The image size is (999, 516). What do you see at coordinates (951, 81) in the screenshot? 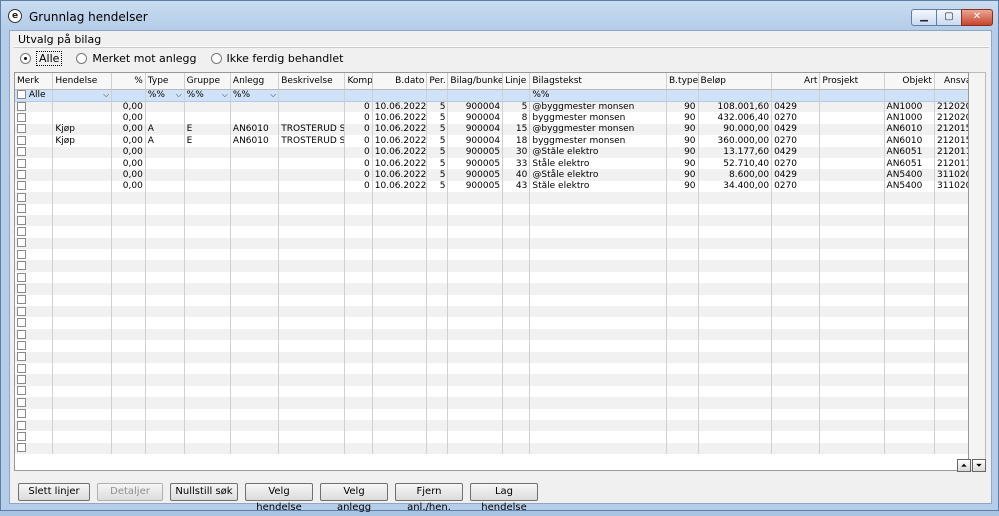
I see `column-header: Ansvar` at bounding box center [951, 81].